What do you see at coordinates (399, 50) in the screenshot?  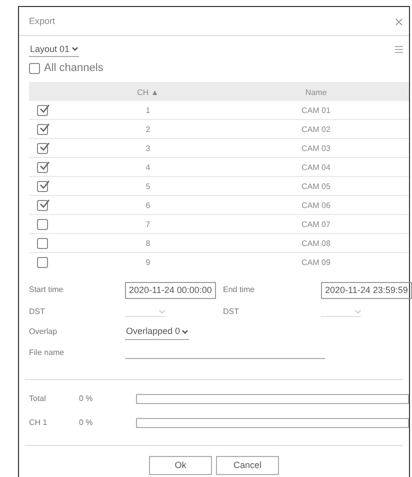 I see `menu-icon` at bounding box center [399, 50].